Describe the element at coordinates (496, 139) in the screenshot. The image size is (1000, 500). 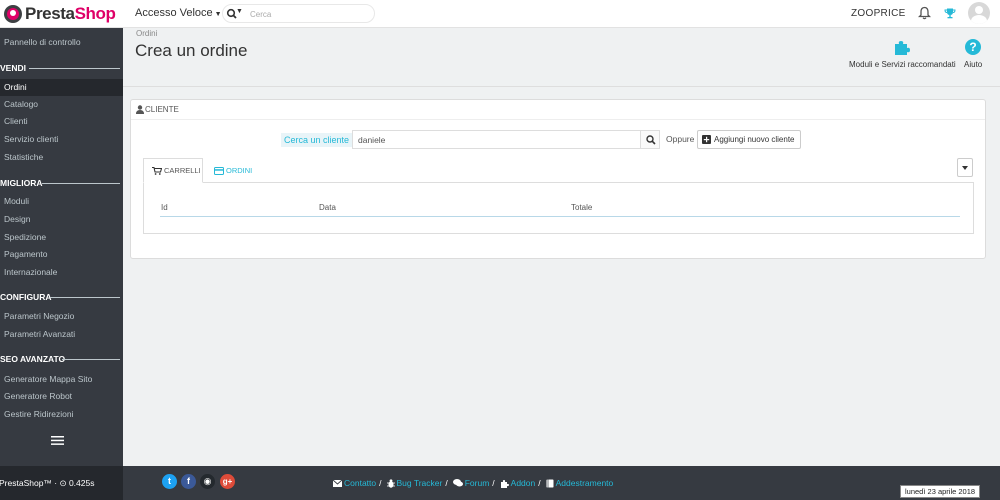
I see `customer-search-input` at that location.